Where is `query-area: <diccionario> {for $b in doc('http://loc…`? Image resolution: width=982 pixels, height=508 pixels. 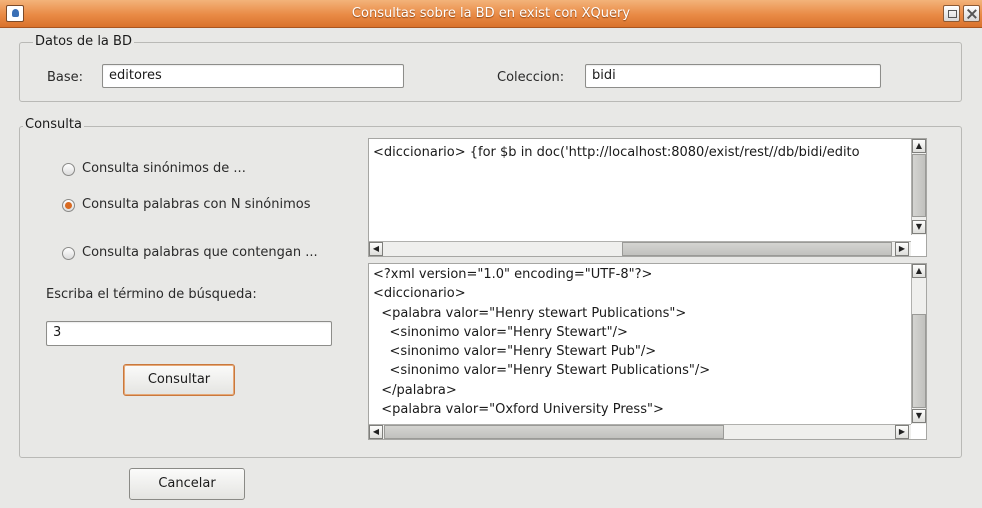 query-area: <diccionario> {for $b in doc('http://loc… is located at coordinates (647, 197).